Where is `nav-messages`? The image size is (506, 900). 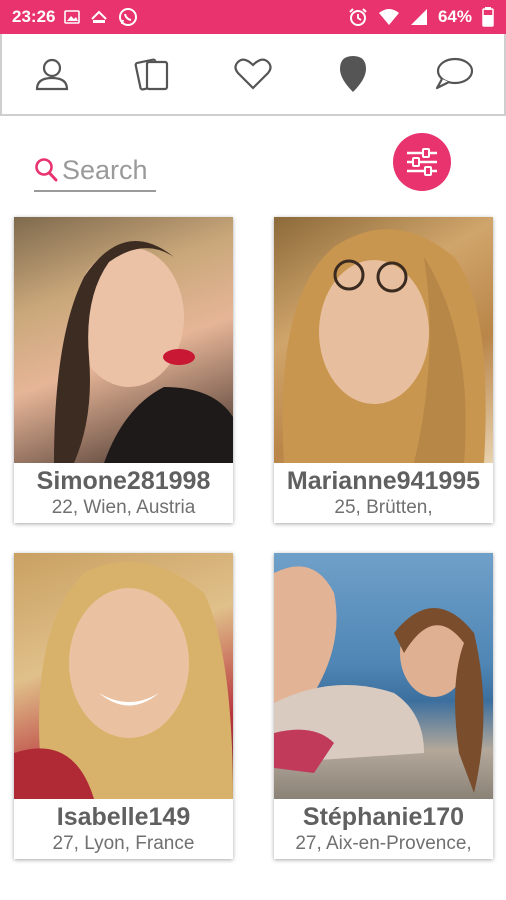 nav-messages is located at coordinates (454, 74).